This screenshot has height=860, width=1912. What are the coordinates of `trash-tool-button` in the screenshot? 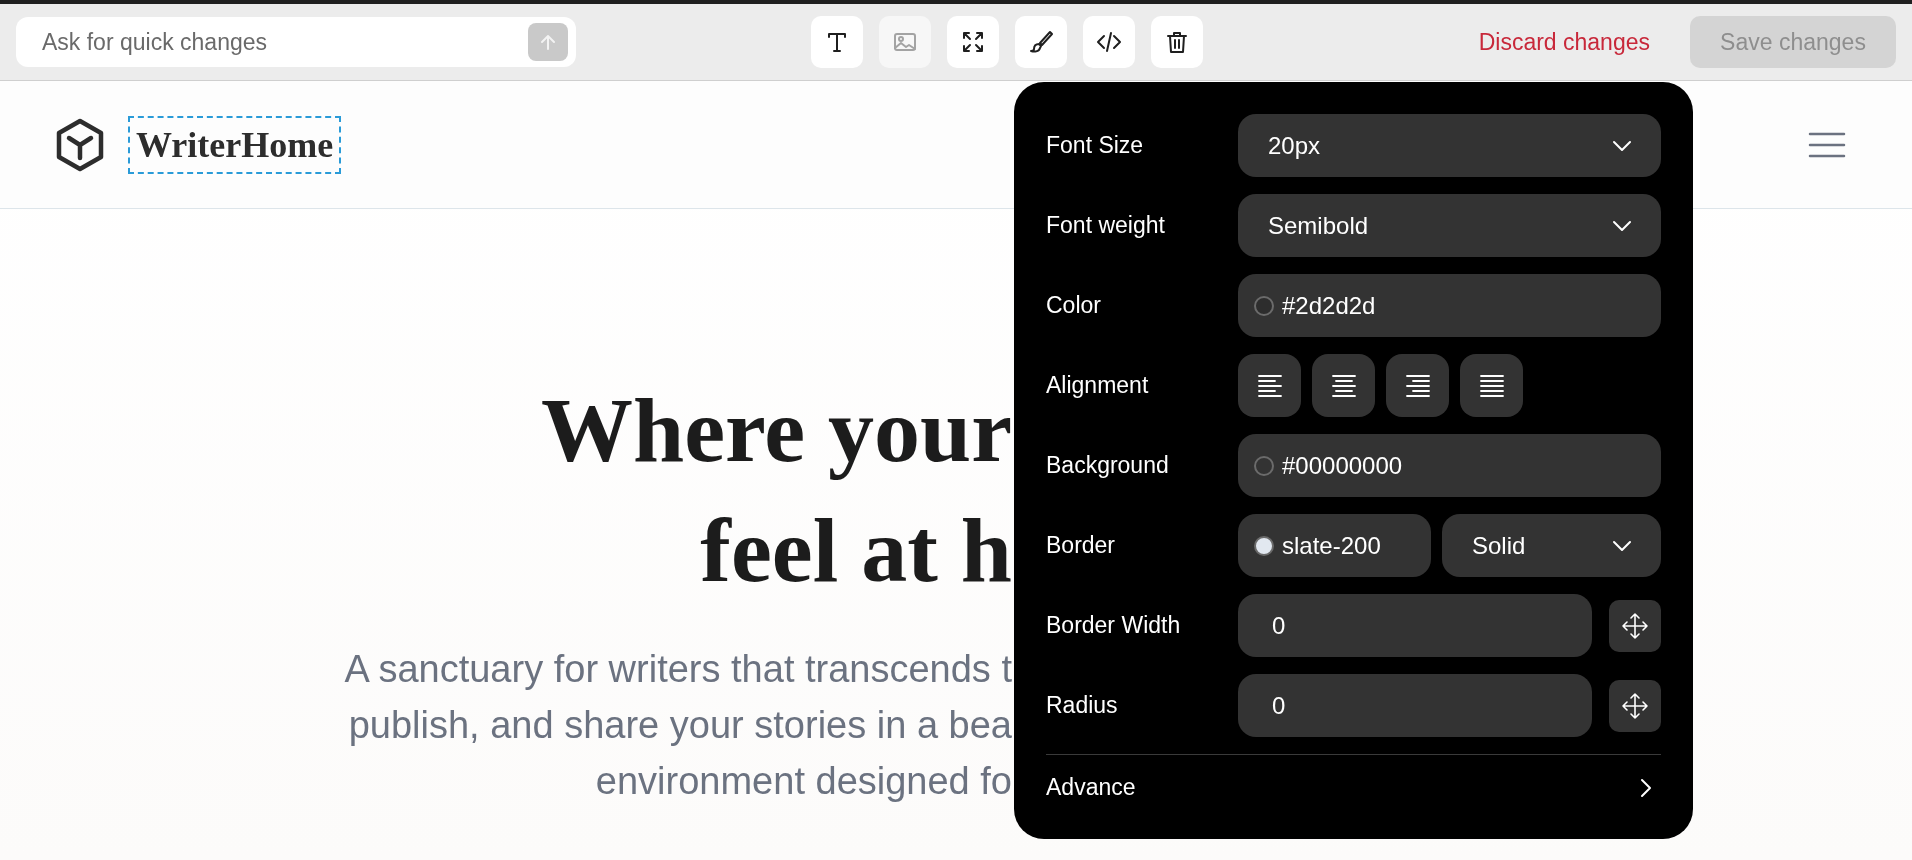 It's located at (1177, 42).